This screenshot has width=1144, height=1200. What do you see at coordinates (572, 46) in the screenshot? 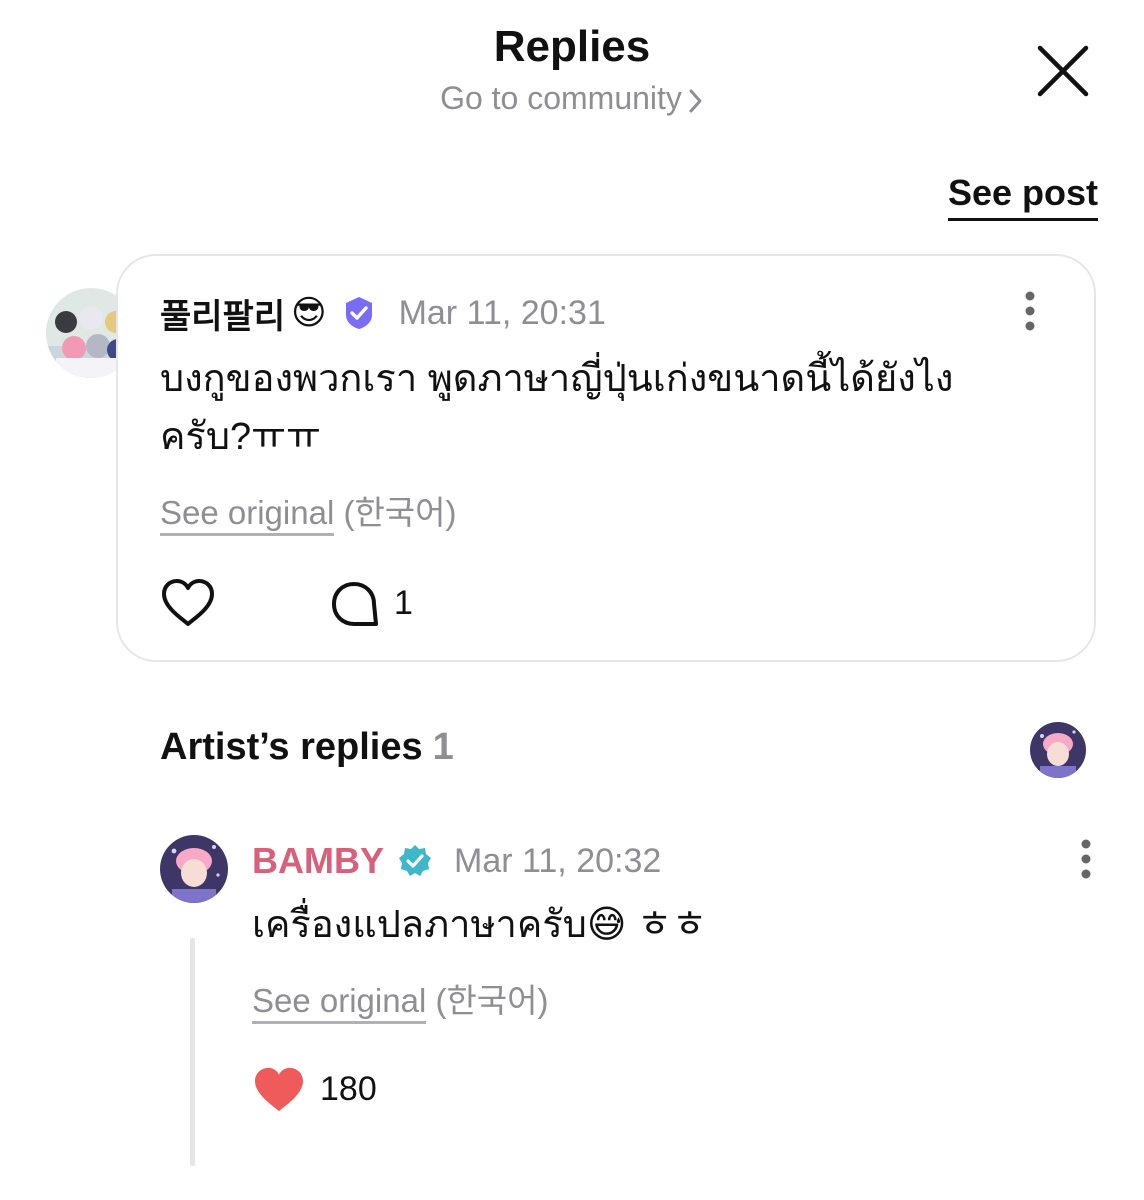
I see `page-title: Replies` at bounding box center [572, 46].